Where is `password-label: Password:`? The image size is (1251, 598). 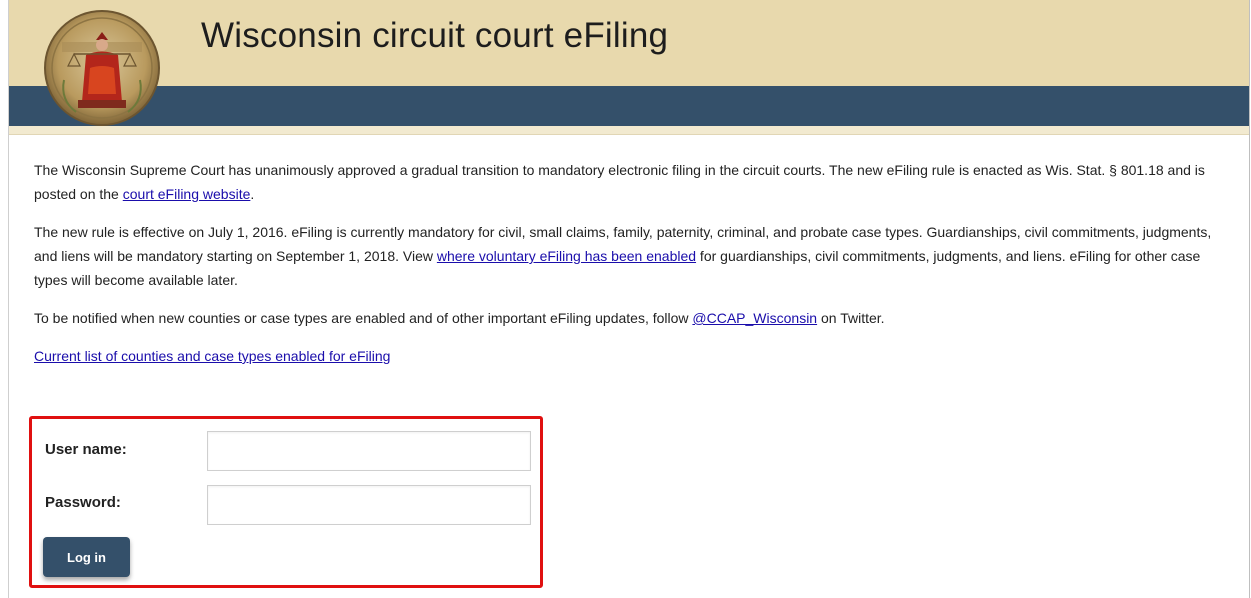
password-label: Password: is located at coordinates (83, 502).